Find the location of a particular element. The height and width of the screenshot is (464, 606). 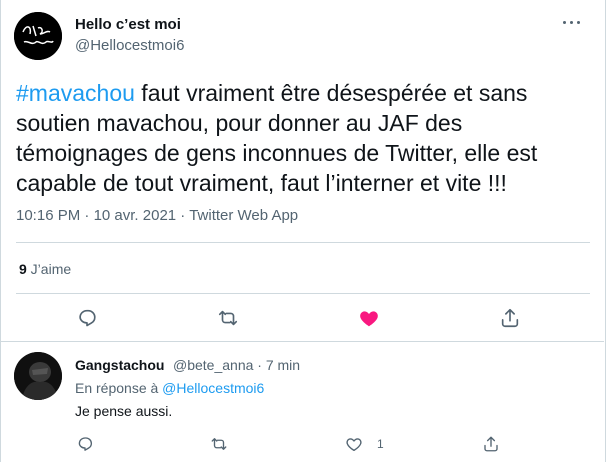

reply-text: Je pense aussi. is located at coordinates (124, 411).